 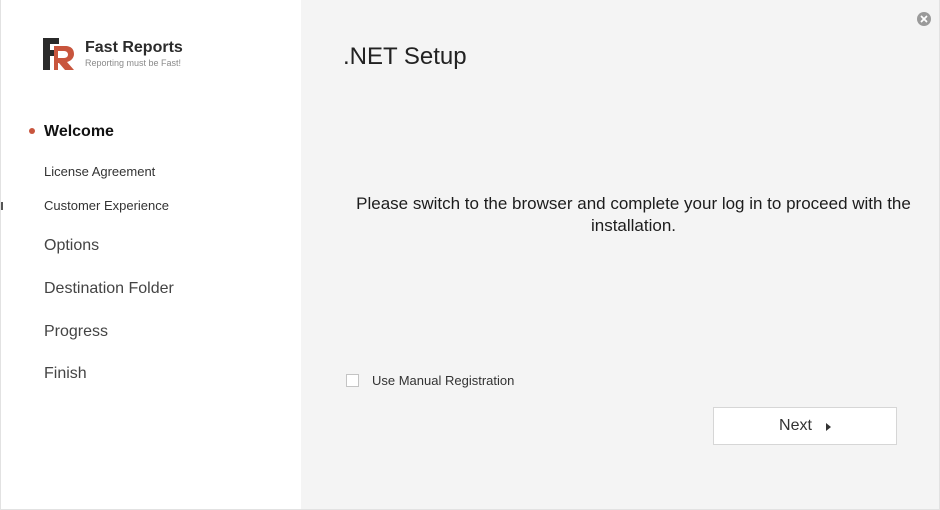 I want to click on brand-tagline: Reporting must be Fast!, so click(x=133, y=63).